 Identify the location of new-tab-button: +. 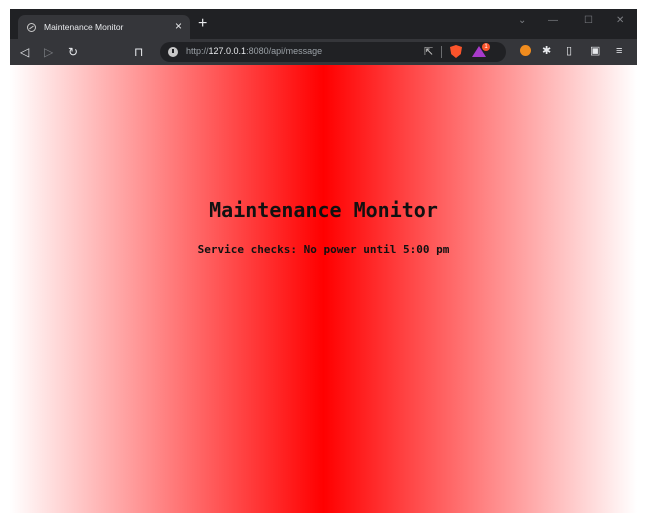
(202, 24).